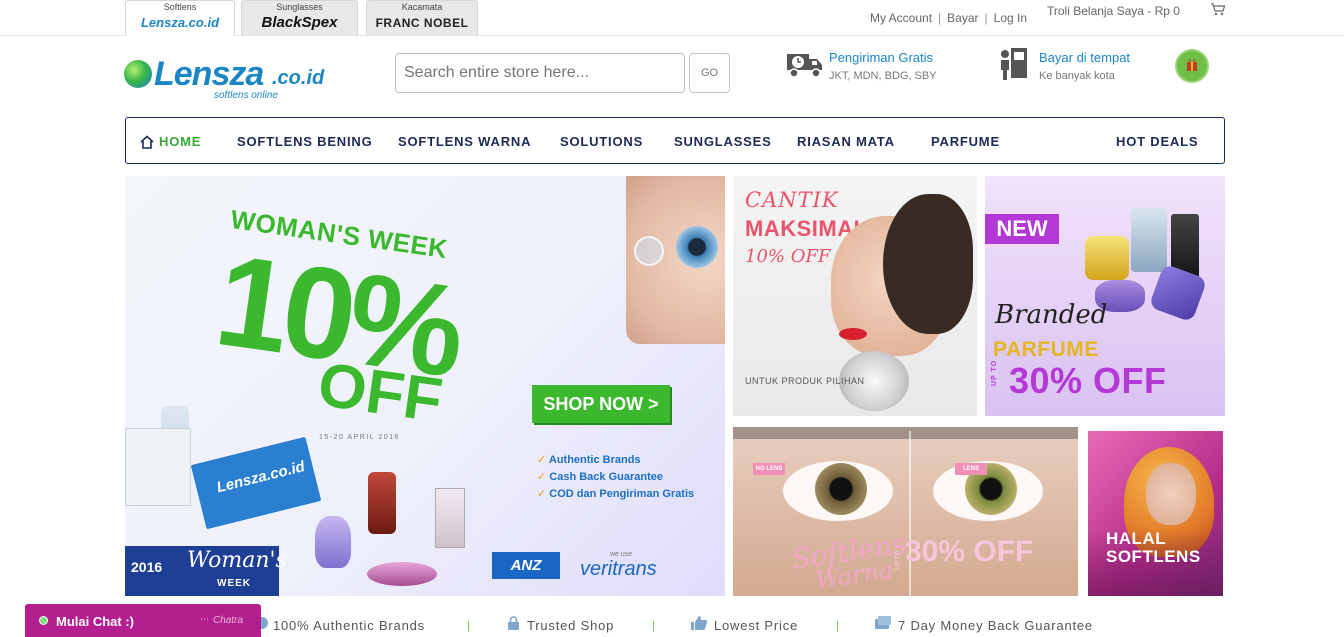  Describe the element at coordinates (204, 619) in the screenshot. I see `chat-dots-icon: ⋯` at that location.